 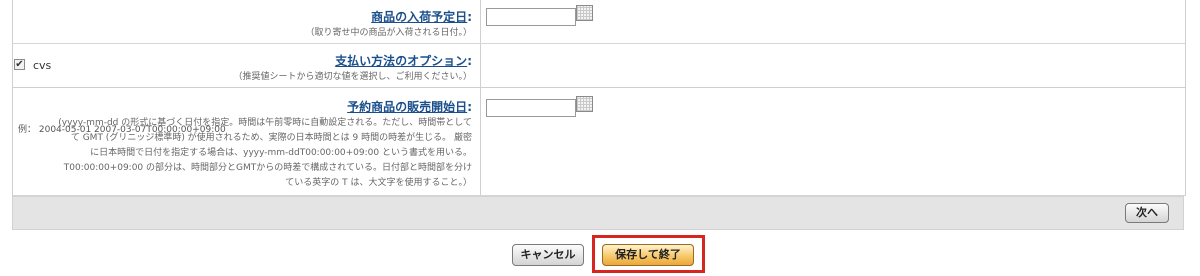 What do you see at coordinates (548, 255) in the screenshot?
I see `cancel-button: キャンセル` at bounding box center [548, 255].